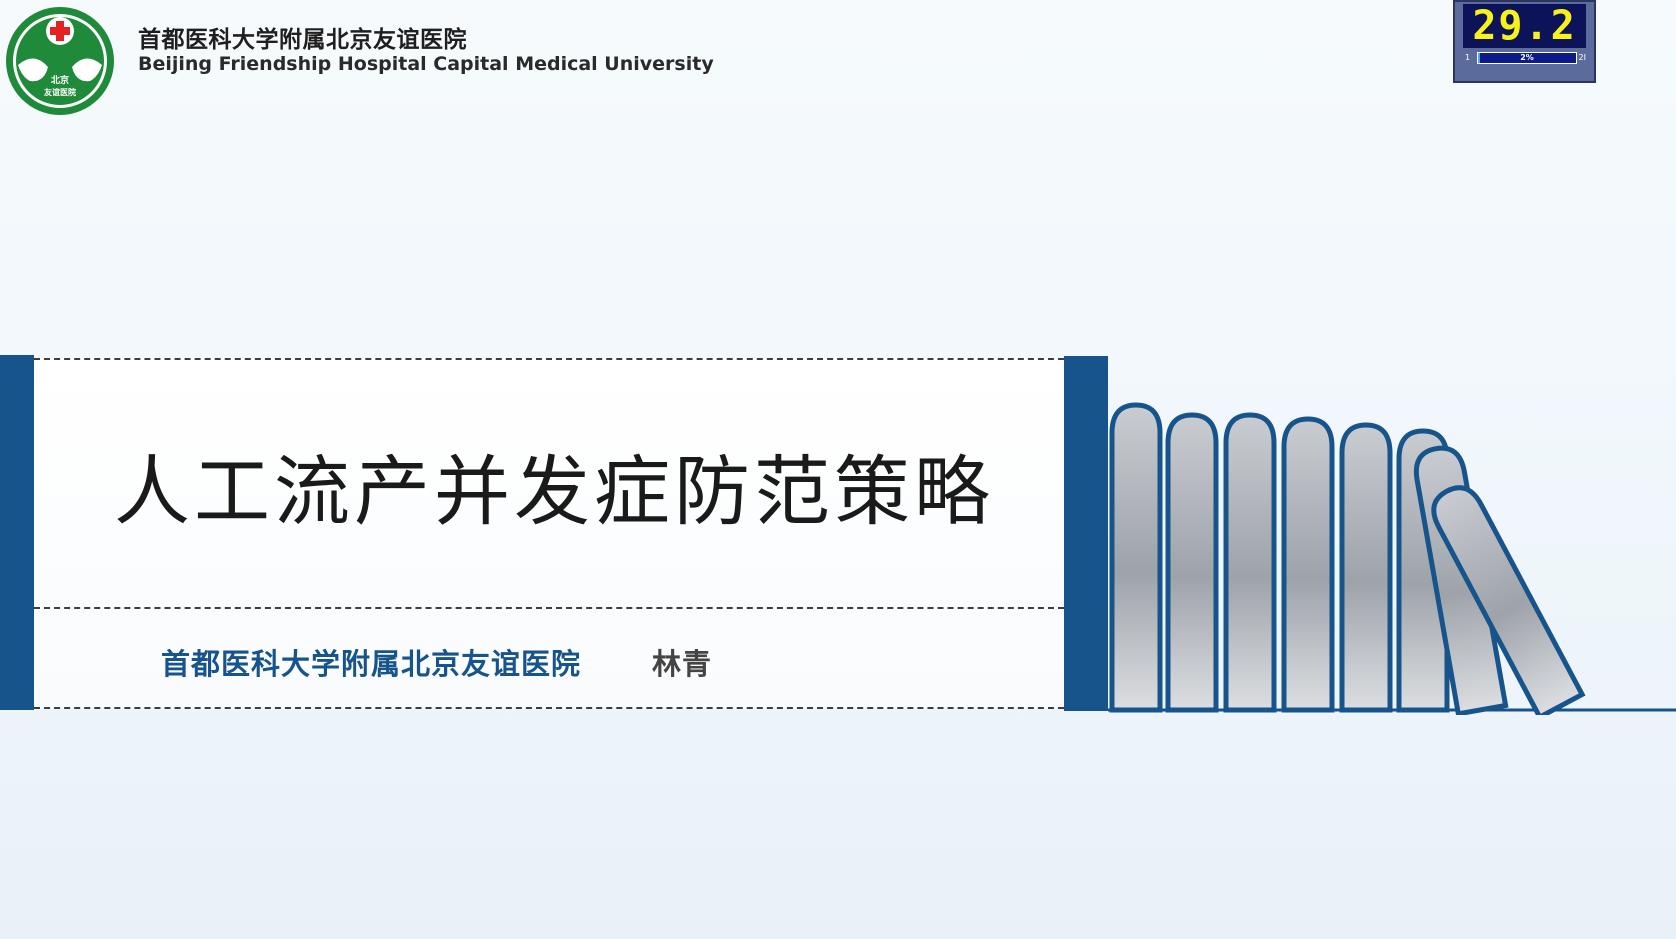 This screenshot has height=939, width=1676. What do you see at coordinates (371, 664) in the screenshot?
I see `presenter-organization: 首都医科大学附属北京友谊医院` at bounding box center [371, 664].